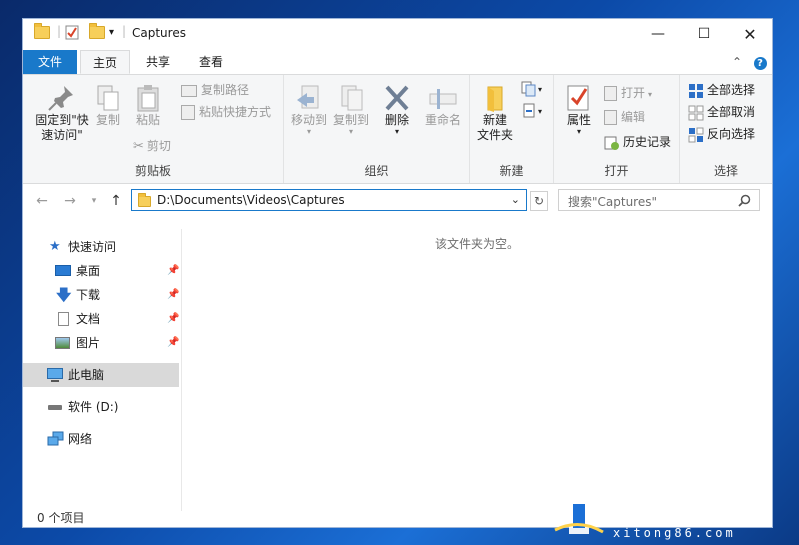  I want to click on address-path: D:\Documents\Videos\Captures, so click(251, 200).